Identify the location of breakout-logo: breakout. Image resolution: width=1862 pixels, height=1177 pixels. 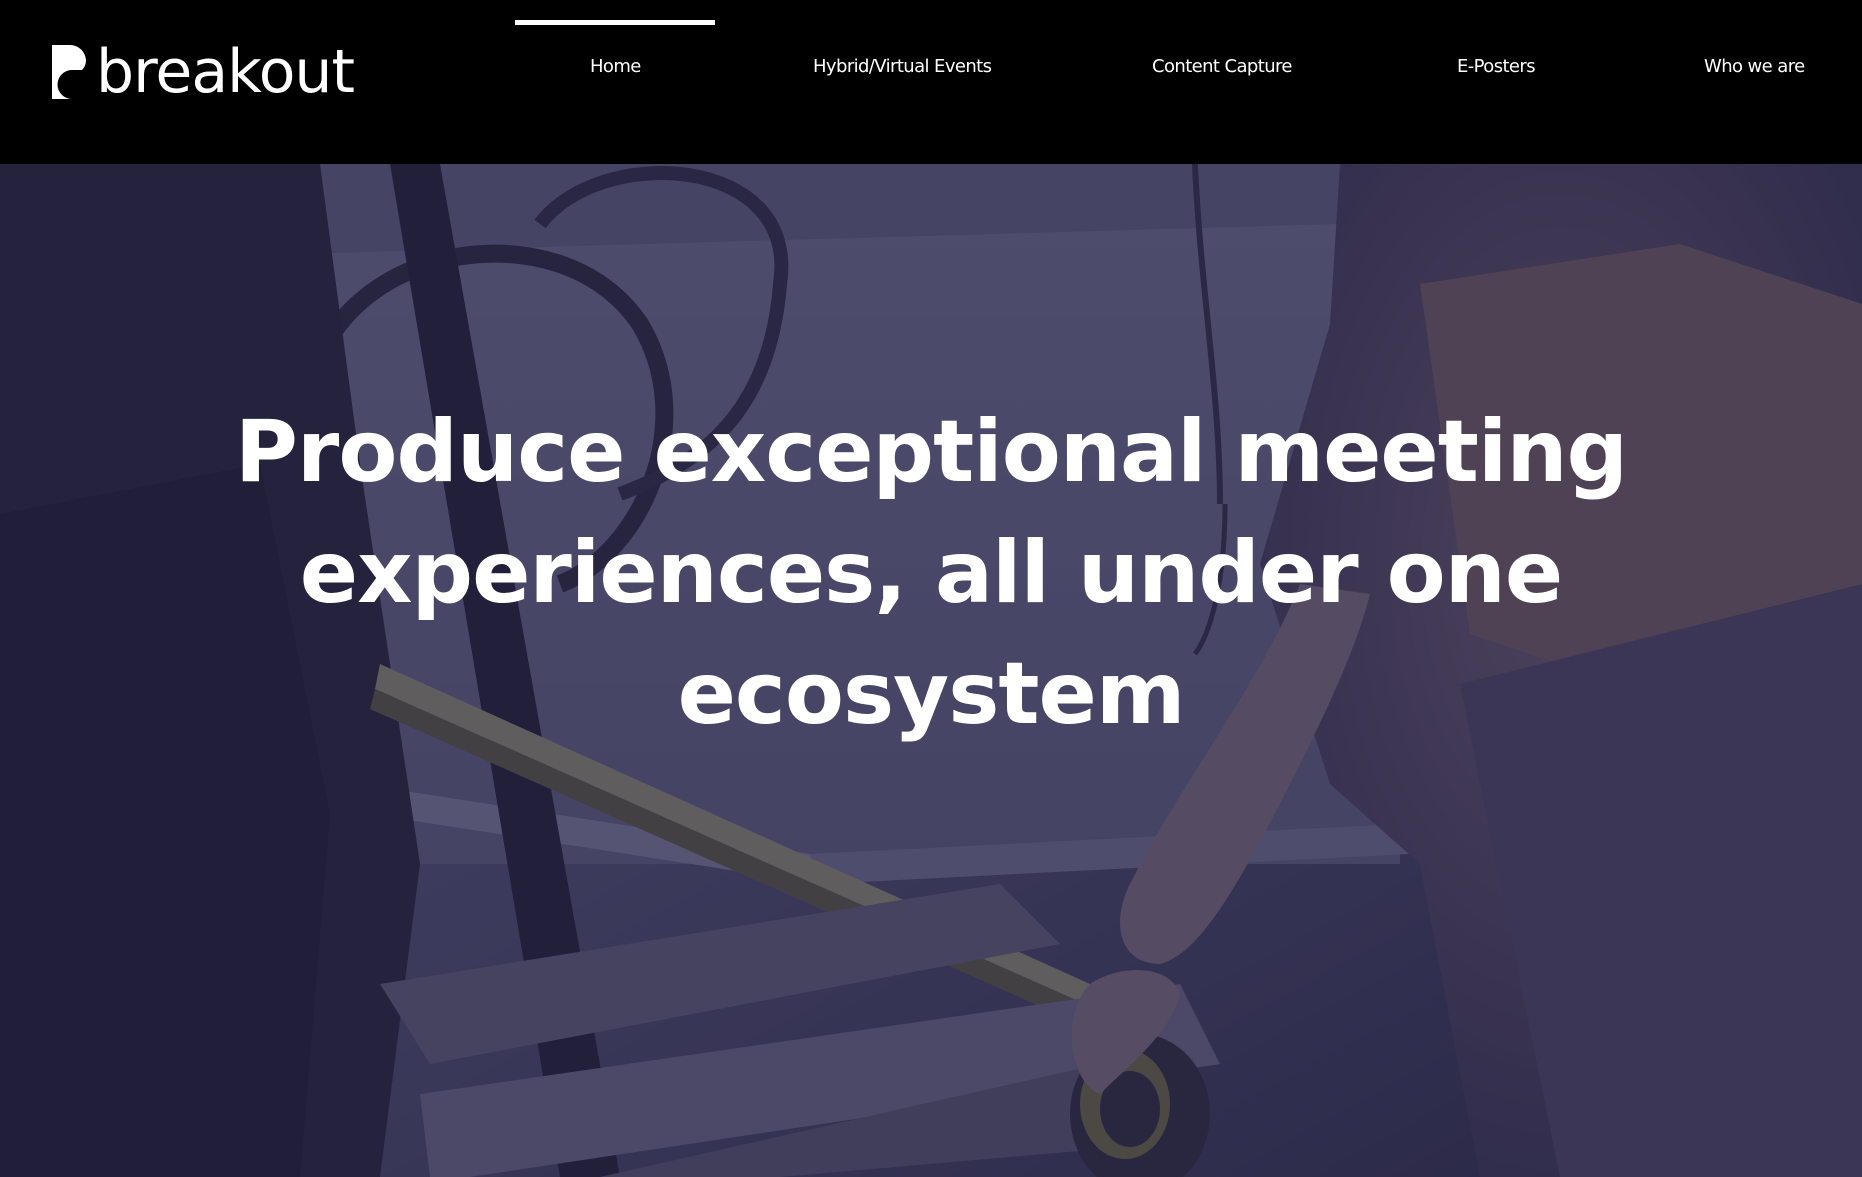
(203, 72).